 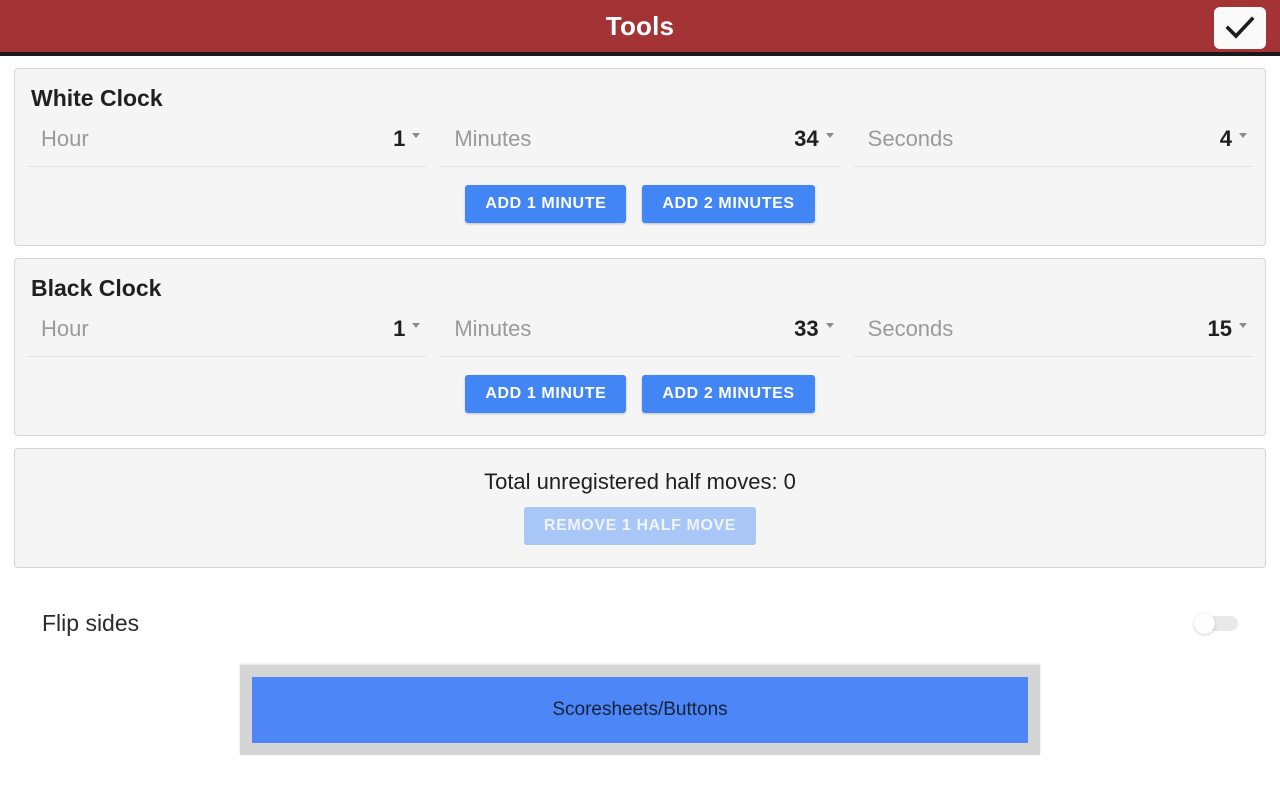 I want to click on app-header: Tools, so click(x=640, y=28).